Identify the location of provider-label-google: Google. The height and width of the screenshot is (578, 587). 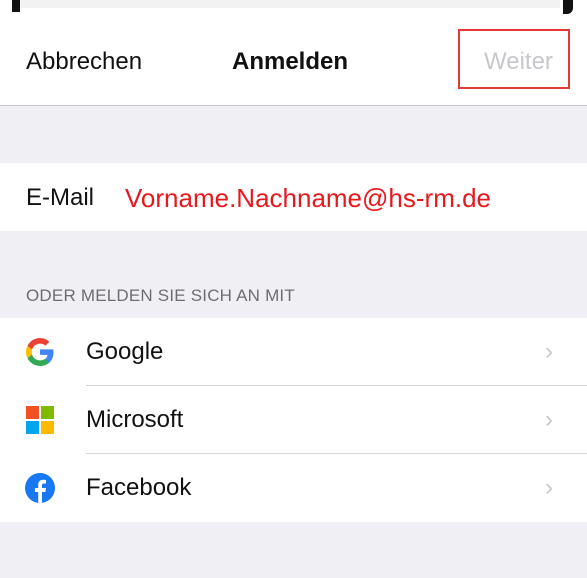
(125, 351).